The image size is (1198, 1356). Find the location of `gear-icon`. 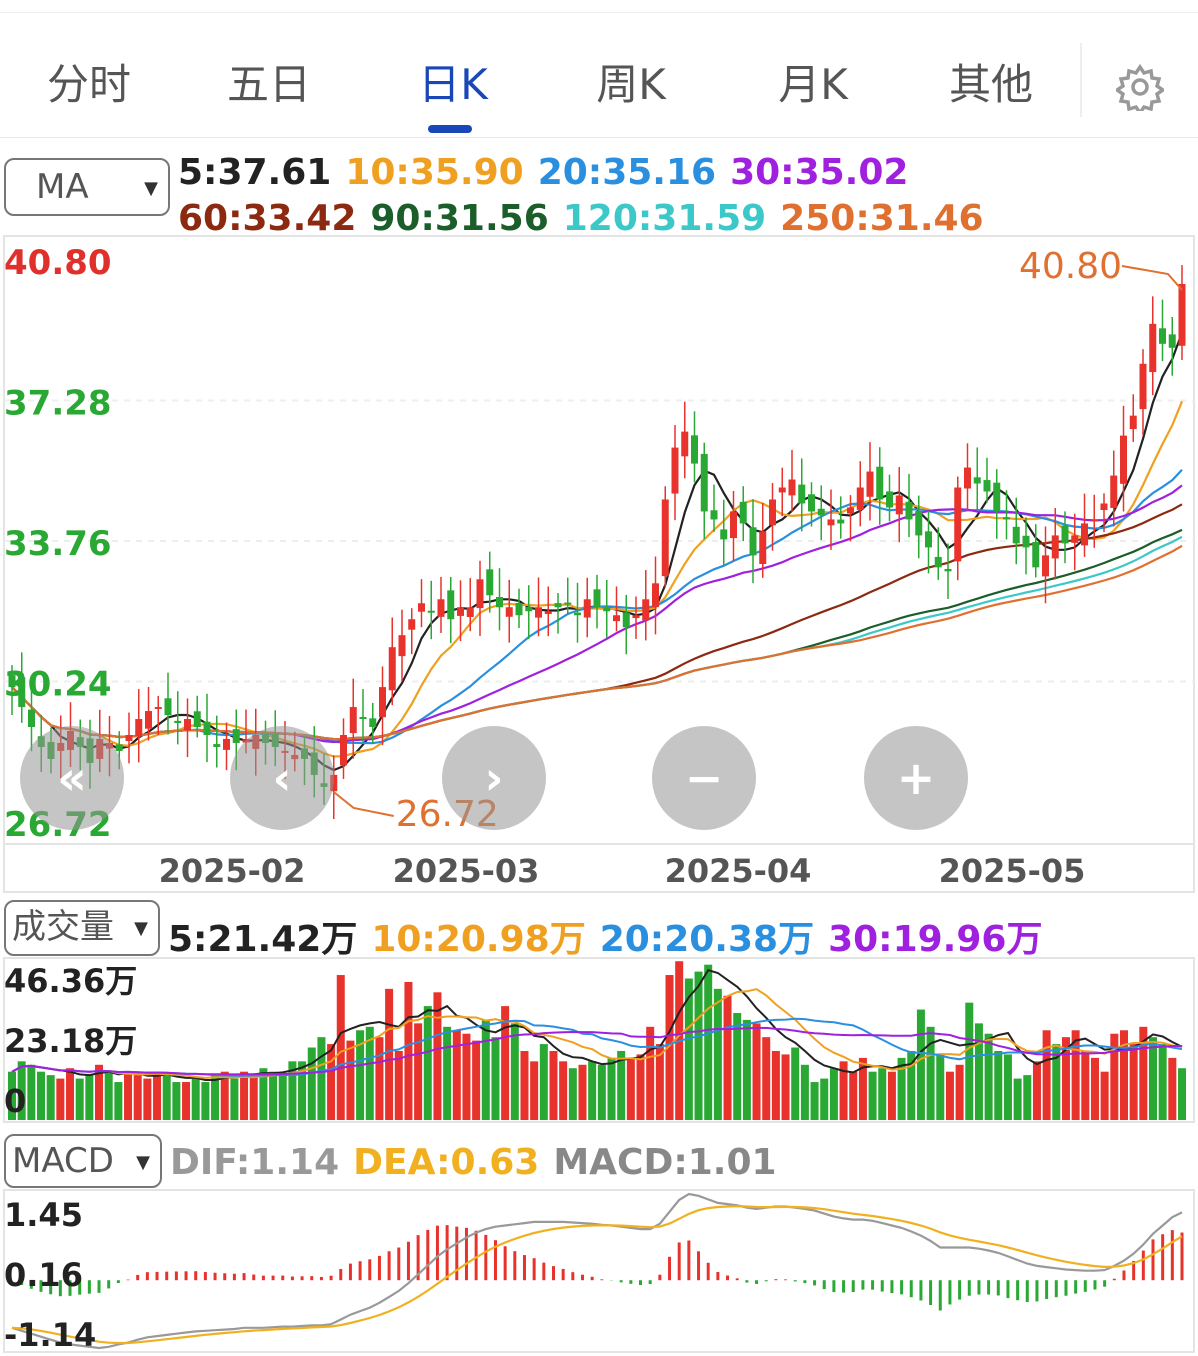

gear-icon is located at coordinates (1140, 90).